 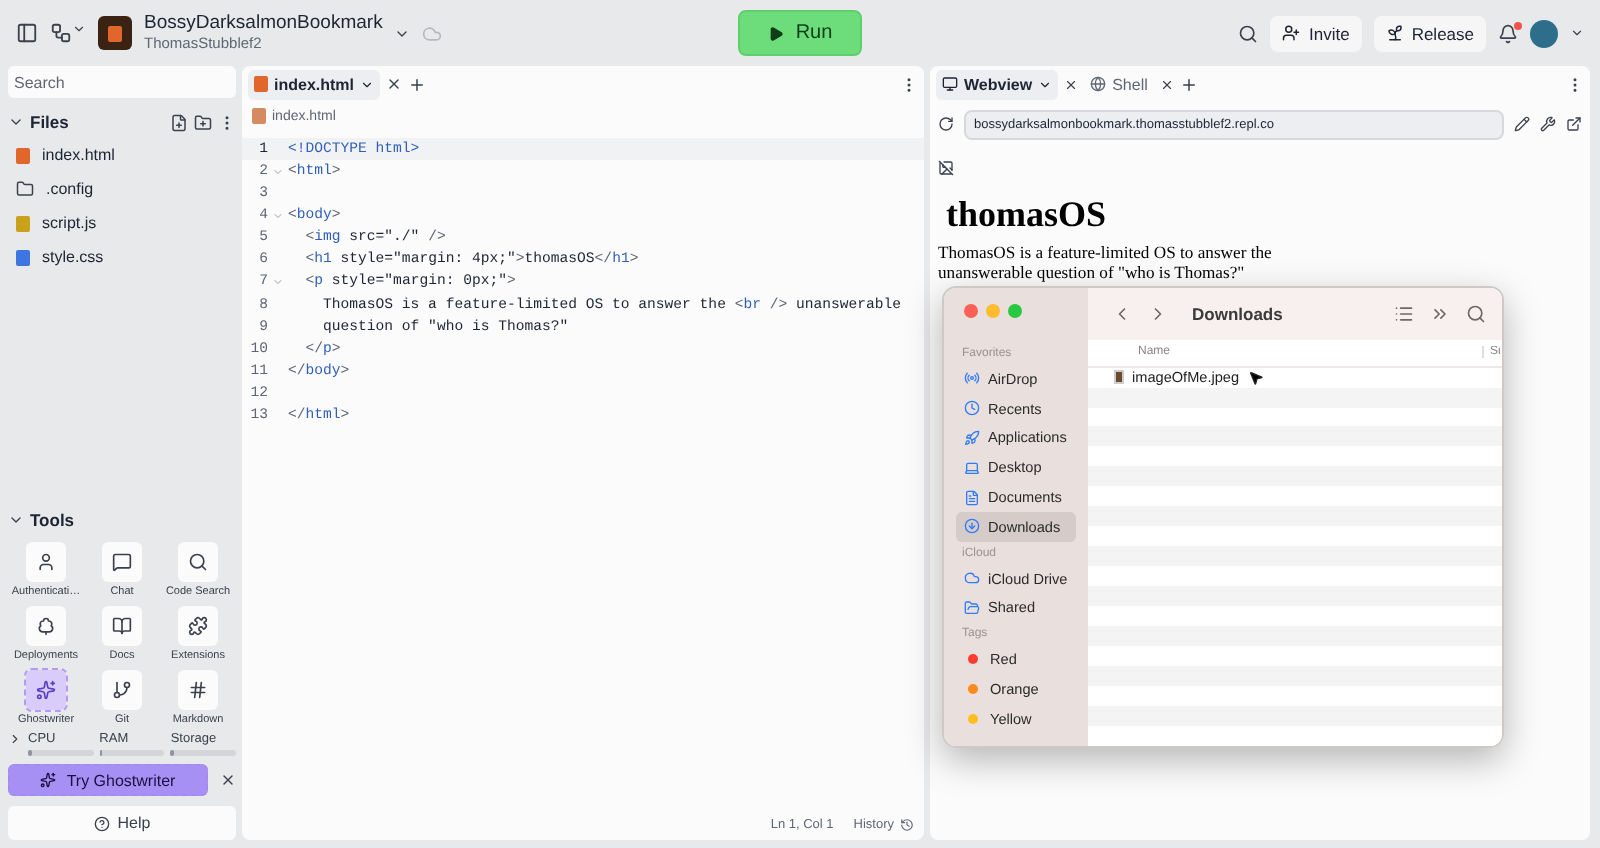 I want to click on project-logo-icon, so click(x=115, y=33).